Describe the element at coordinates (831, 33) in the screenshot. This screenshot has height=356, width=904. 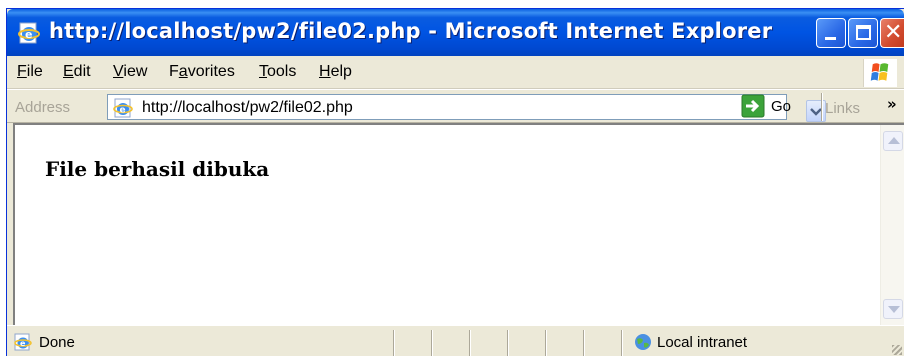
I see `minimize-button` at that location.